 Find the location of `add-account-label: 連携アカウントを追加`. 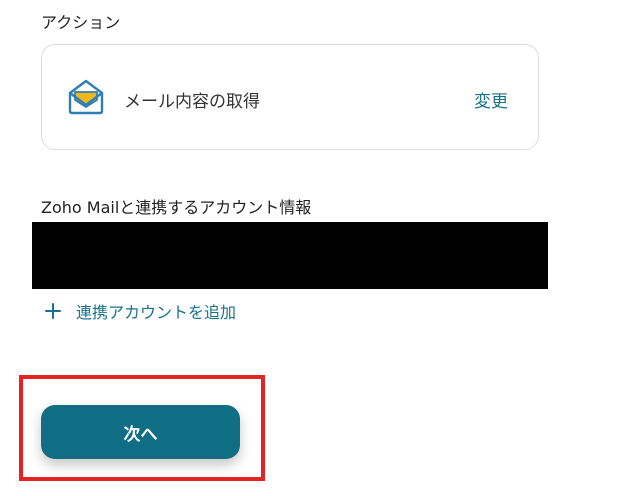

add-account-label: 連携アカウントを追加 is located at coordinates (156, 312).